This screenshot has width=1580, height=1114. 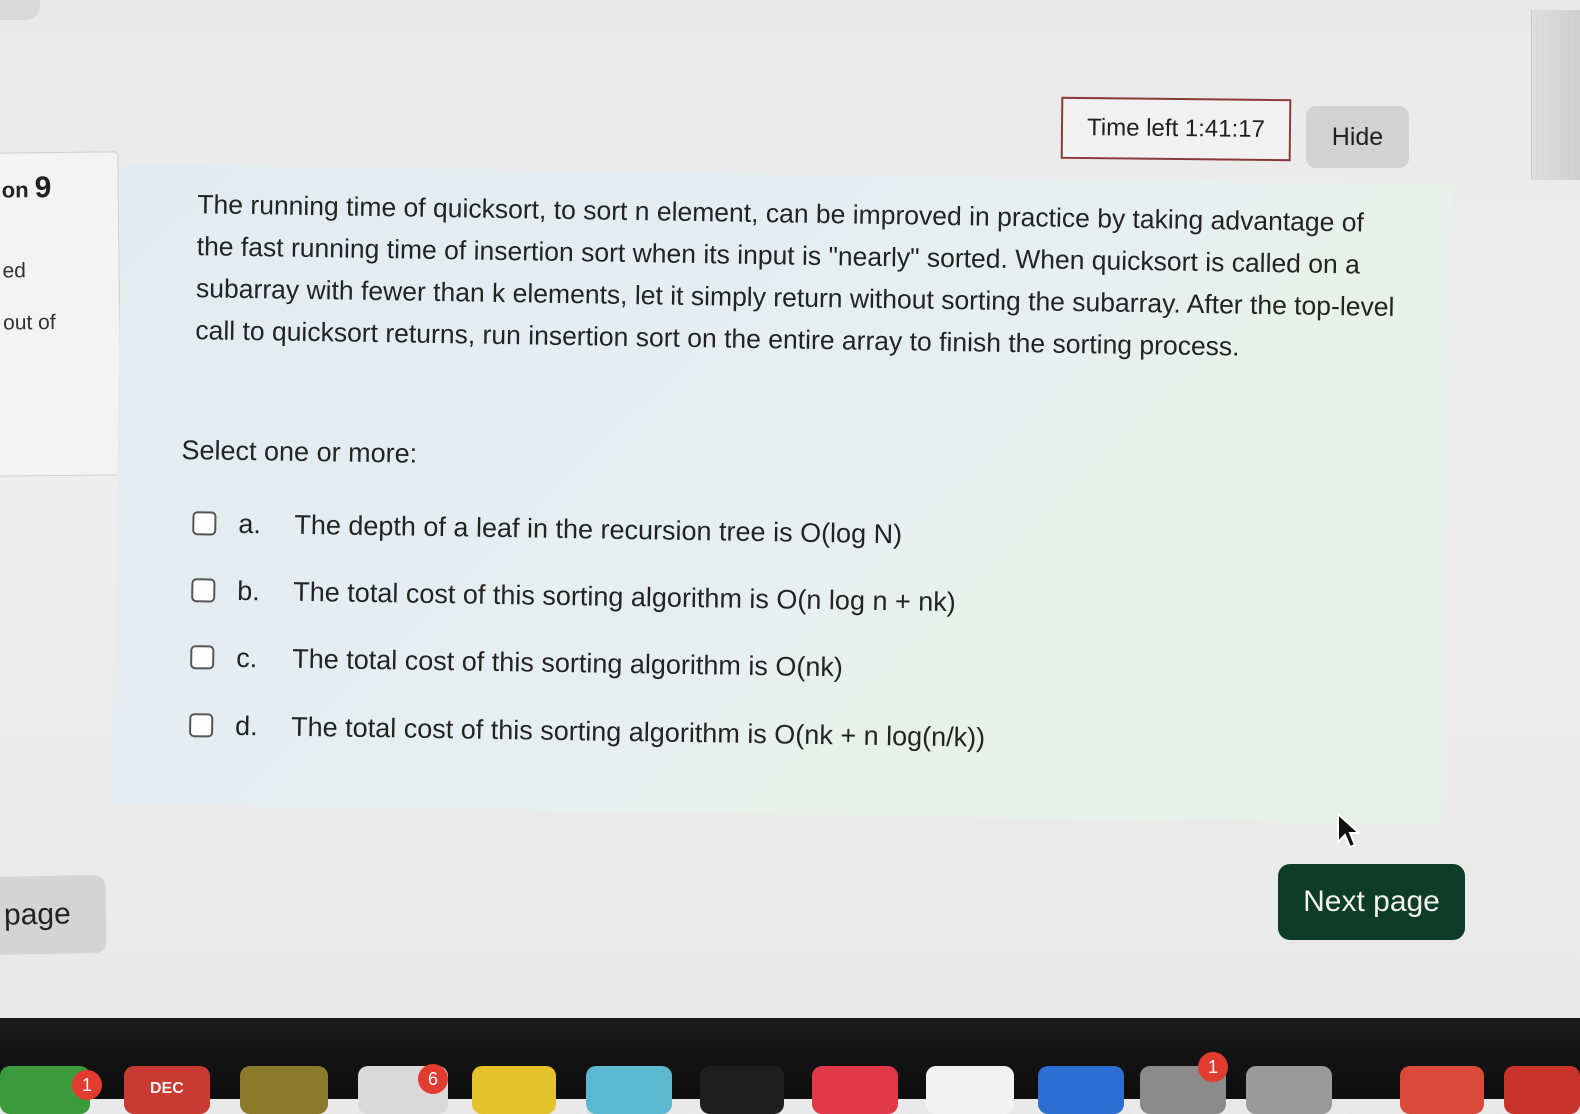 I want to click on question-number: 9, so click(x=43, y=188).